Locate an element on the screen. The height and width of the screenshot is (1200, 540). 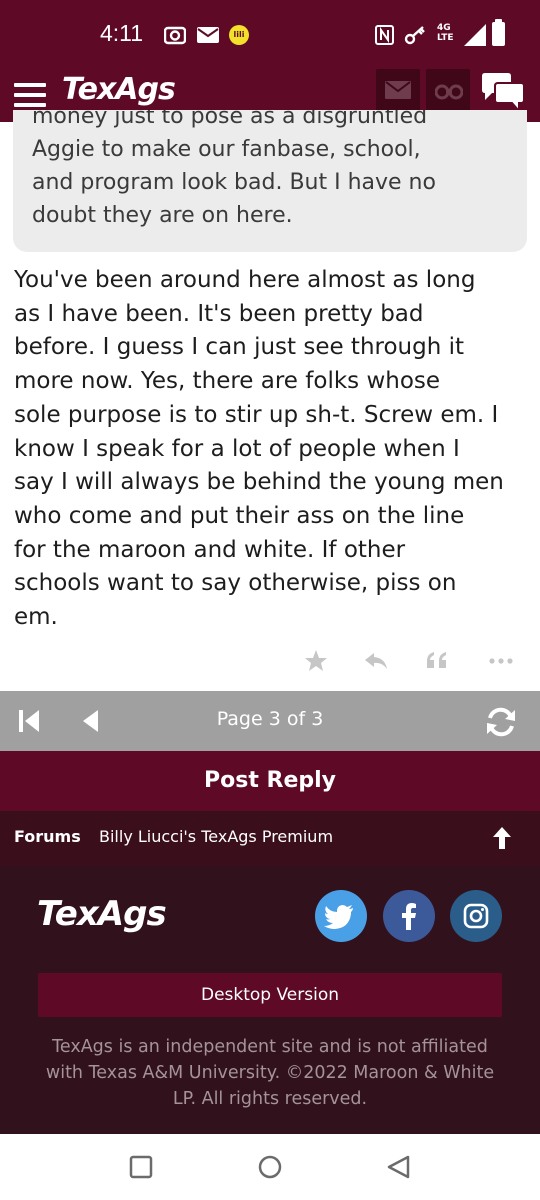
quote-icon is located at coordinates (437, 661).